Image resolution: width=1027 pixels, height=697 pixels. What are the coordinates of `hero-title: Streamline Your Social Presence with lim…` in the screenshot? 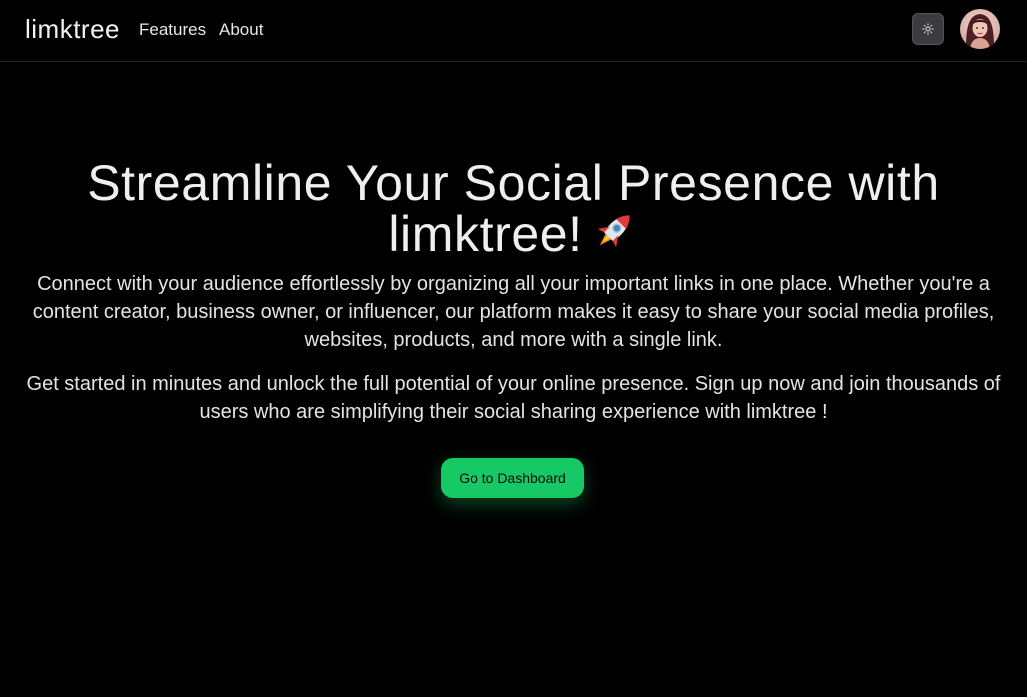 It's located at (513, 210).